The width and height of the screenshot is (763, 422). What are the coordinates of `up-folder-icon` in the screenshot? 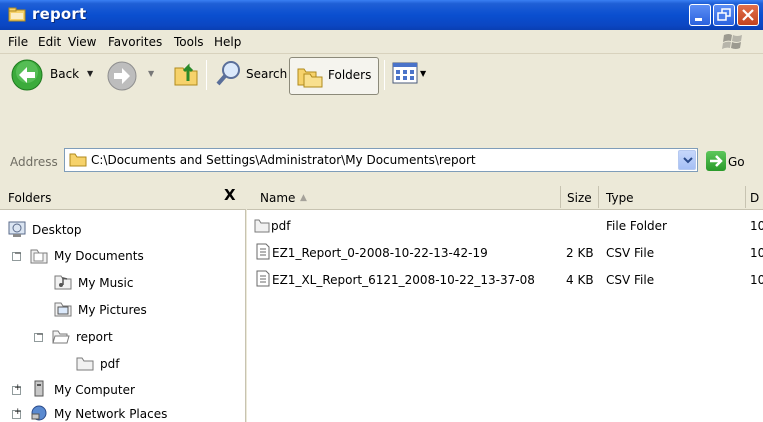 It's located at (187, 74).